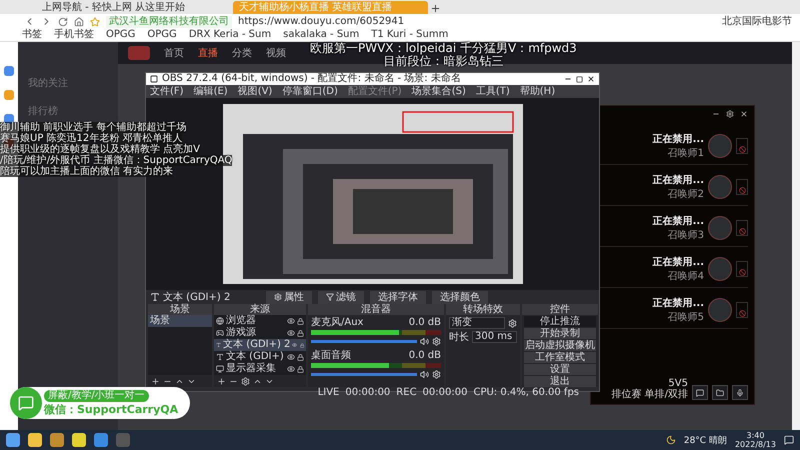  I want to click on nav-link: 分类, so click(242, 53).